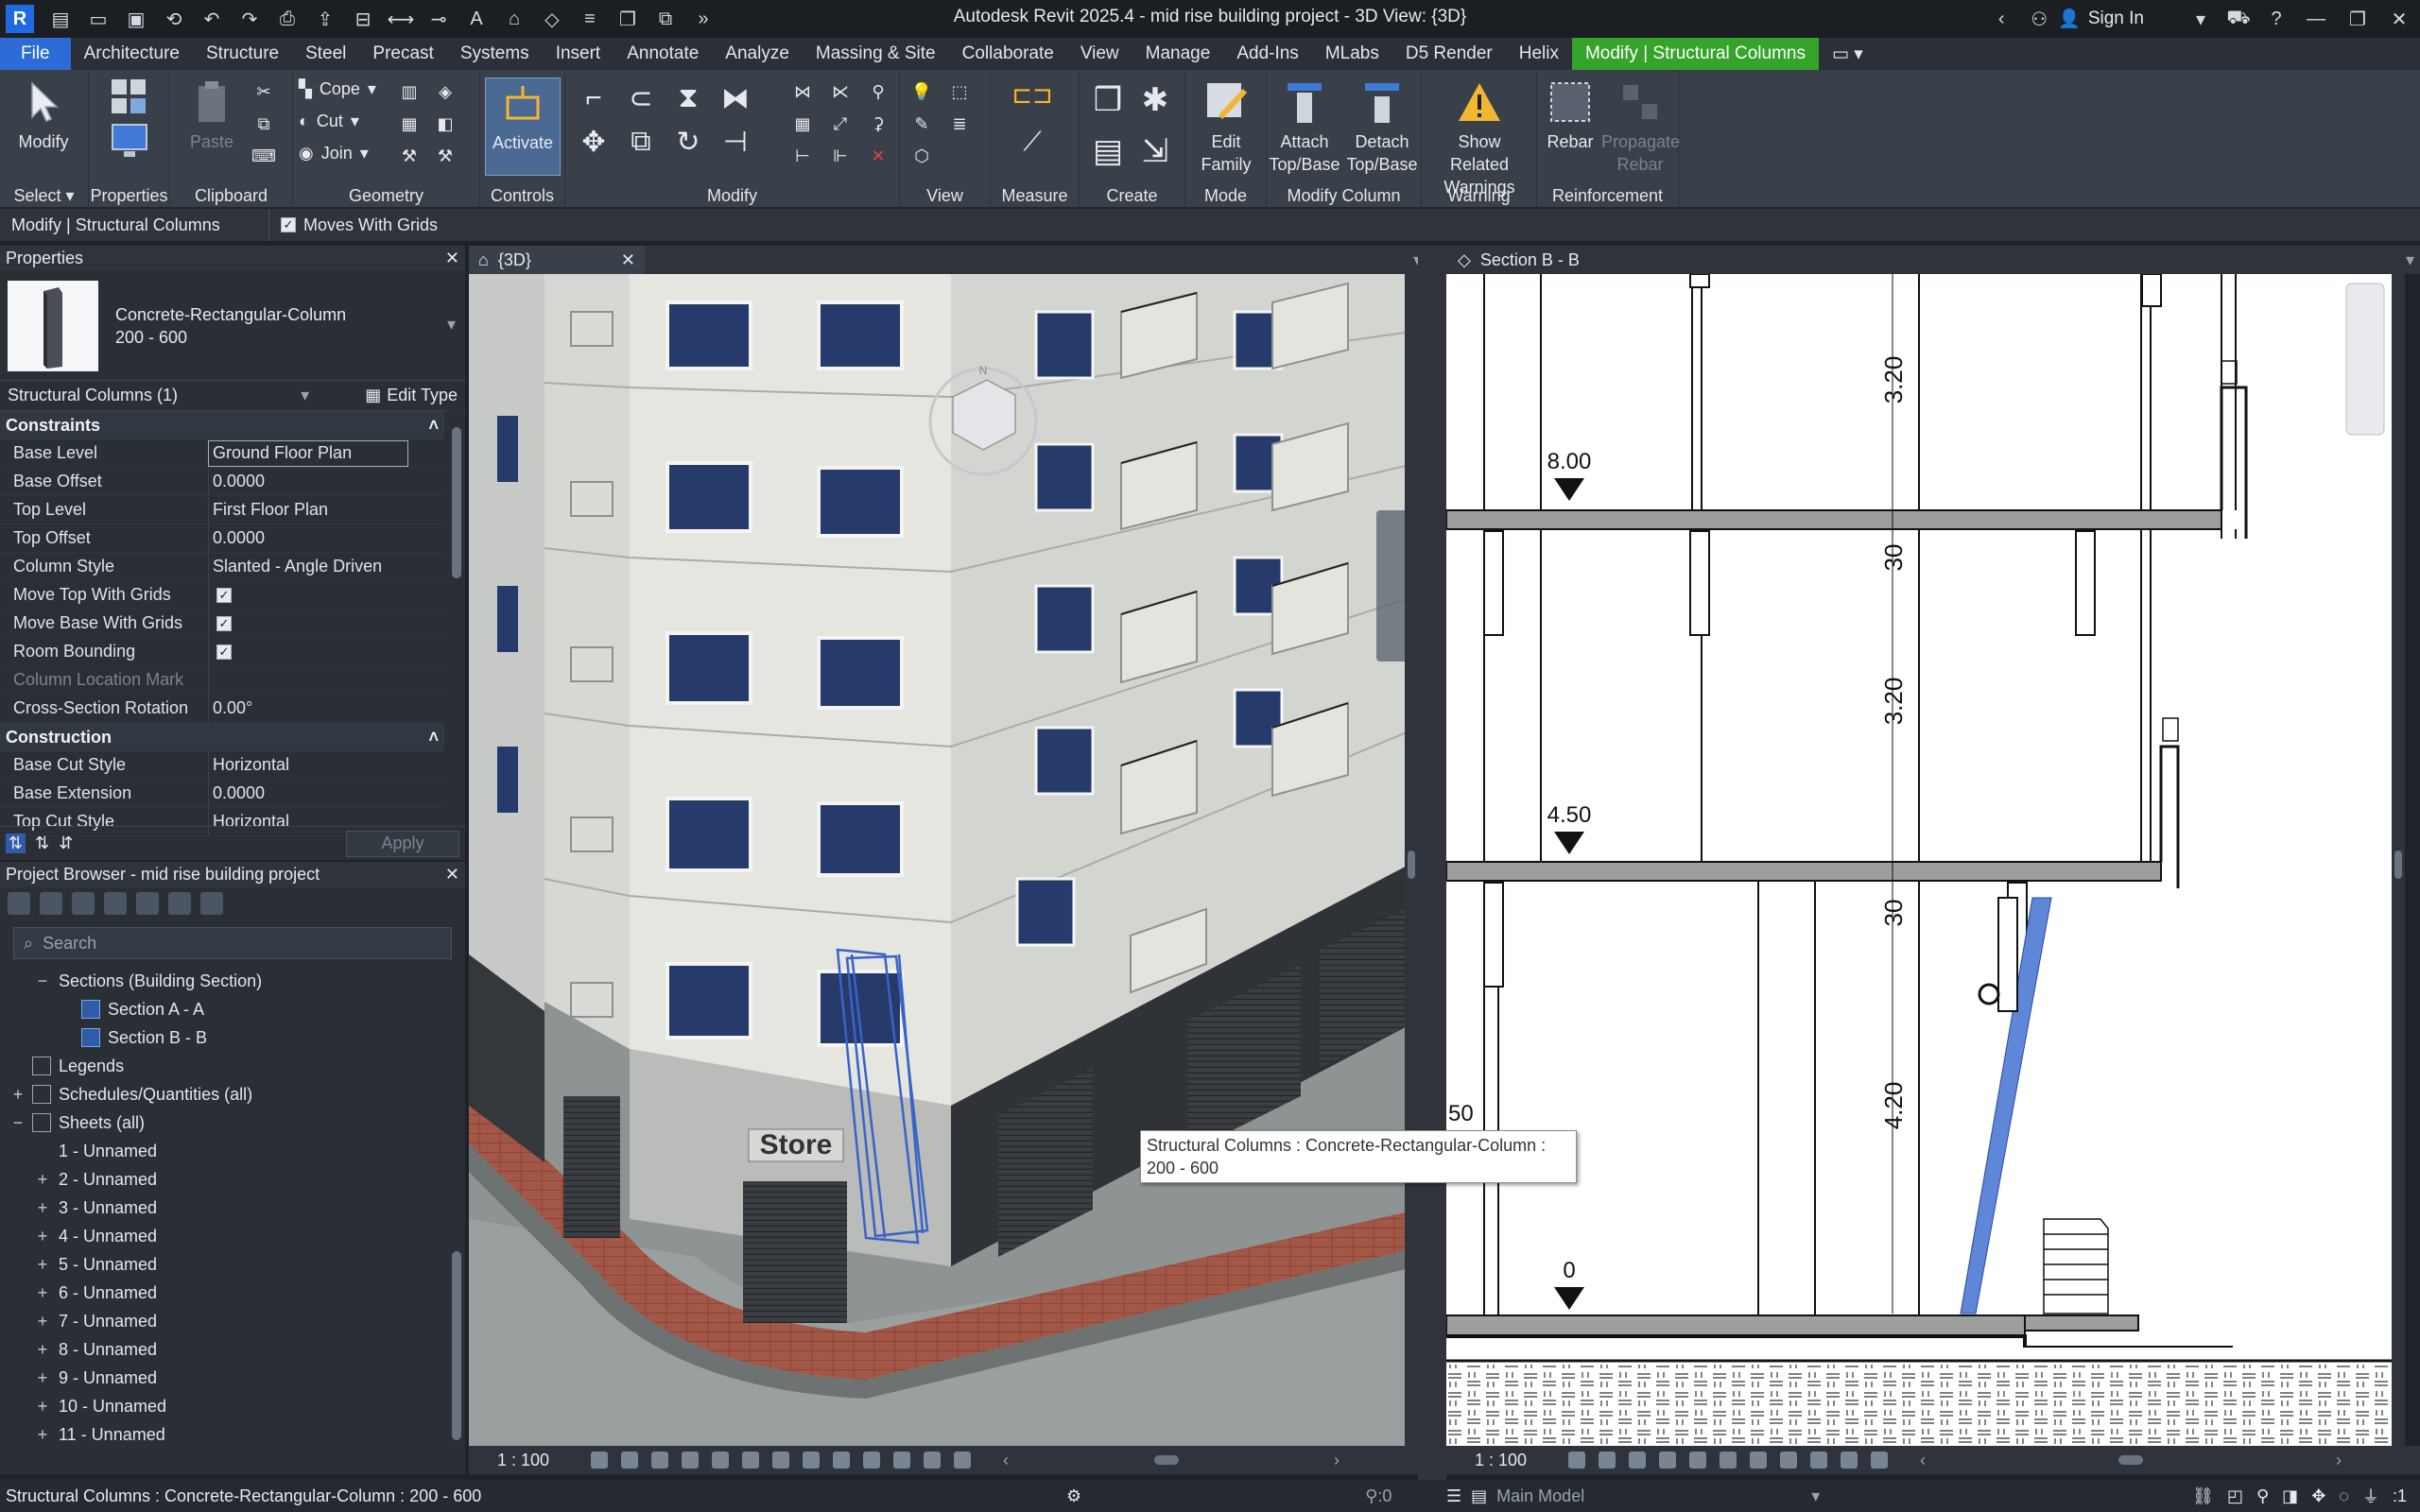 The image size is (2420, 1512). I want to click on override-graphics-icon: ⬚, so click(959, 91).